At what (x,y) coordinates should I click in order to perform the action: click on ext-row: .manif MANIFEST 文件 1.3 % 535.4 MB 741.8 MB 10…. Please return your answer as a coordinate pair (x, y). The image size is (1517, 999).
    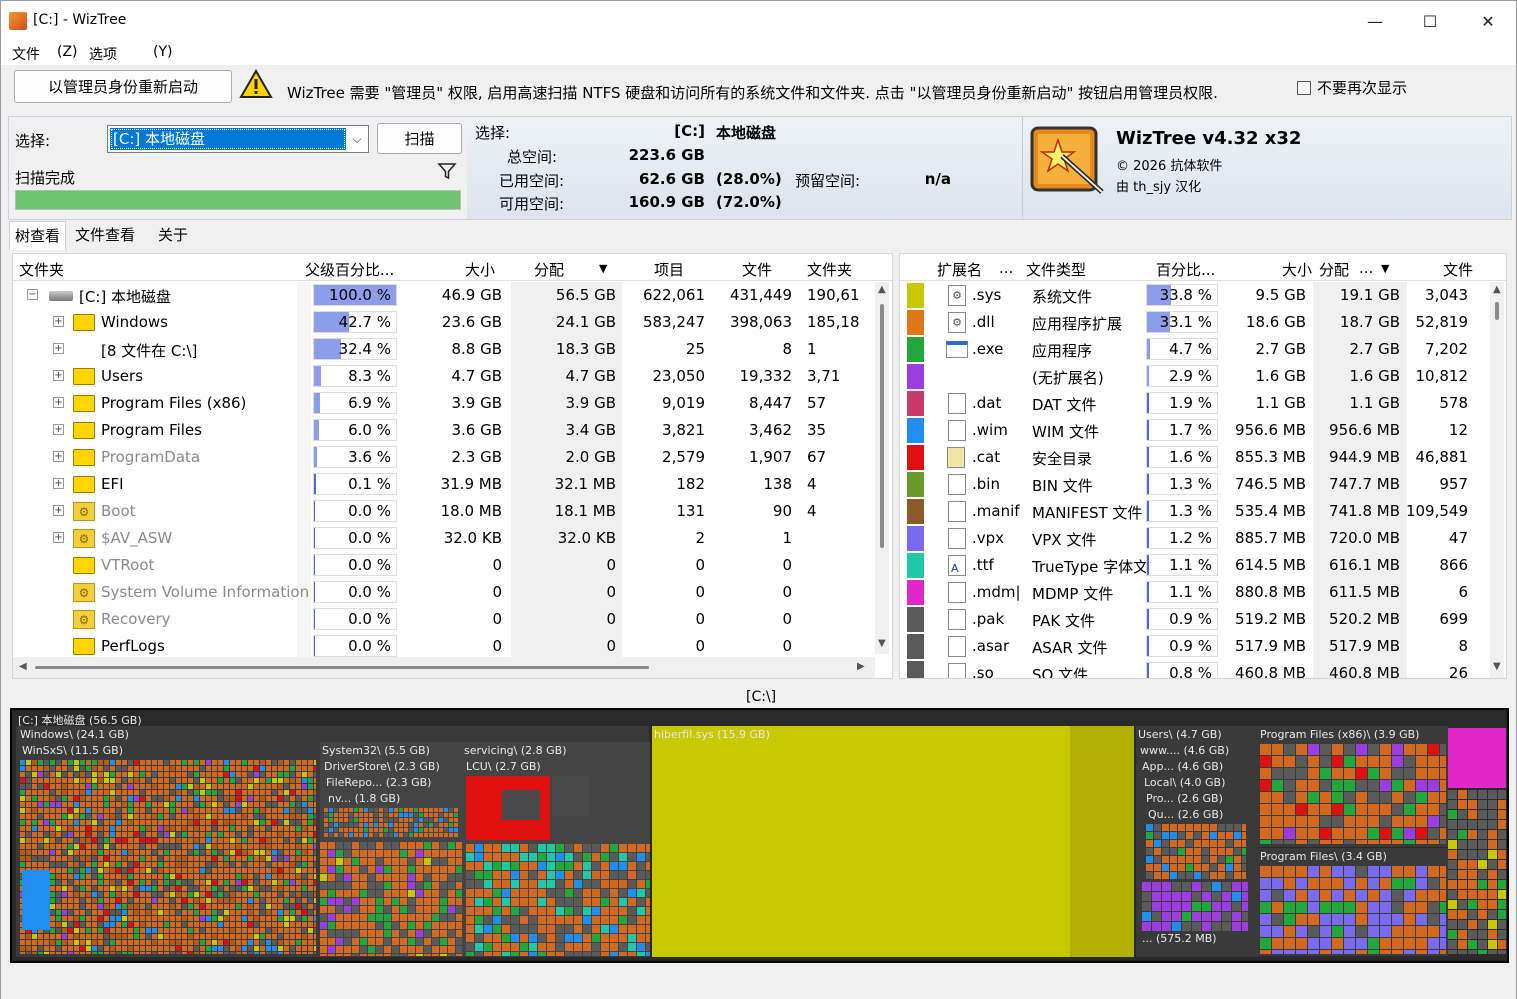
    Looking at the image, I should click on (1203, 511).